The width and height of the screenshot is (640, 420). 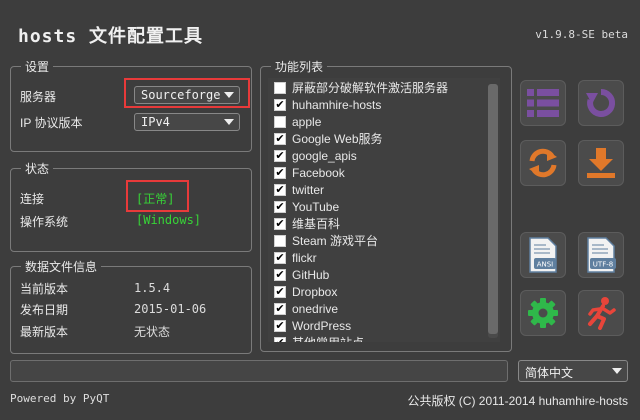 I want to click on download-icon, so click(x=601, y=163).